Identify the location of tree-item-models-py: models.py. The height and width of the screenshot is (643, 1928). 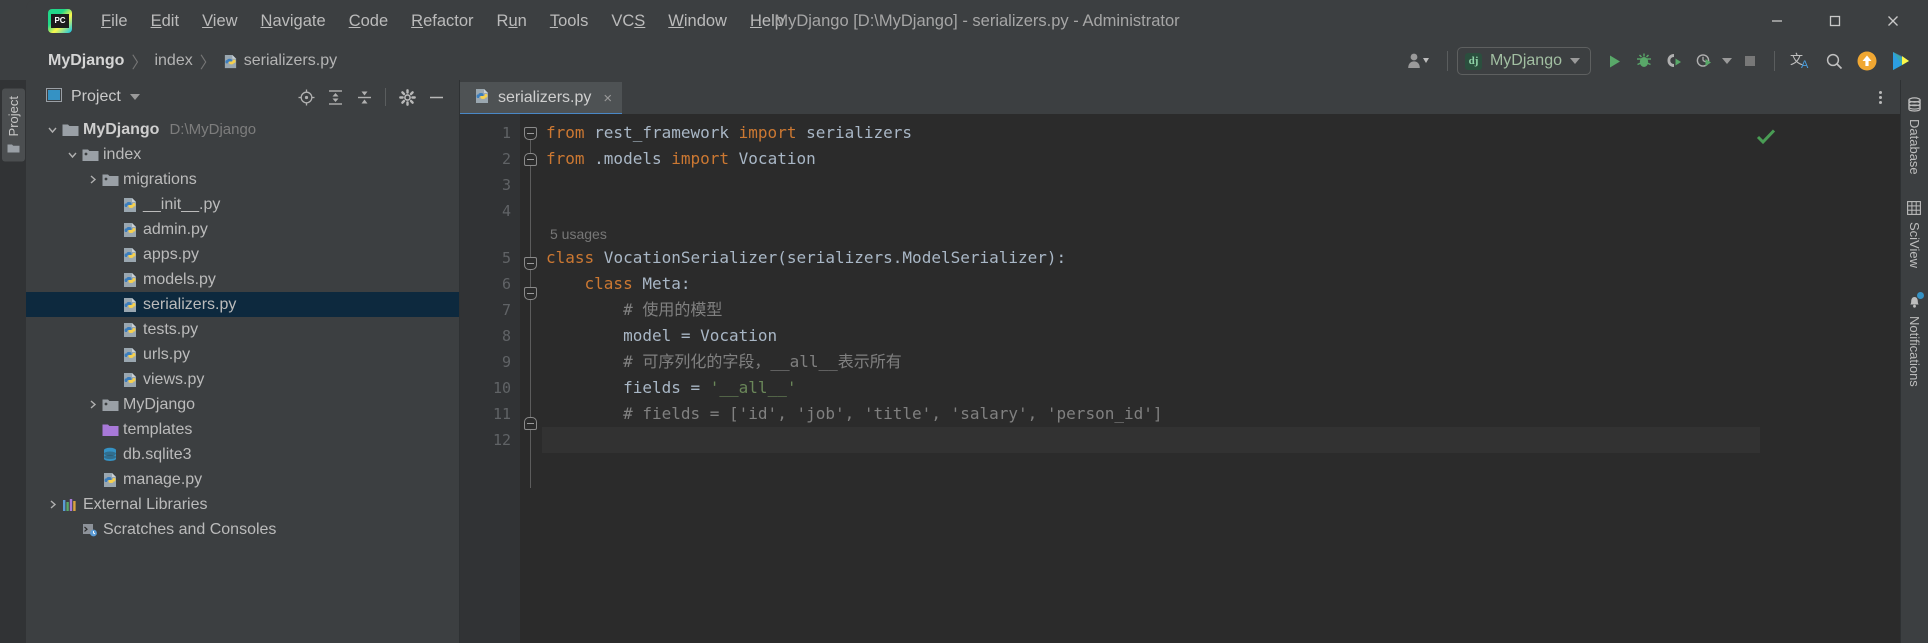
(242, 279).